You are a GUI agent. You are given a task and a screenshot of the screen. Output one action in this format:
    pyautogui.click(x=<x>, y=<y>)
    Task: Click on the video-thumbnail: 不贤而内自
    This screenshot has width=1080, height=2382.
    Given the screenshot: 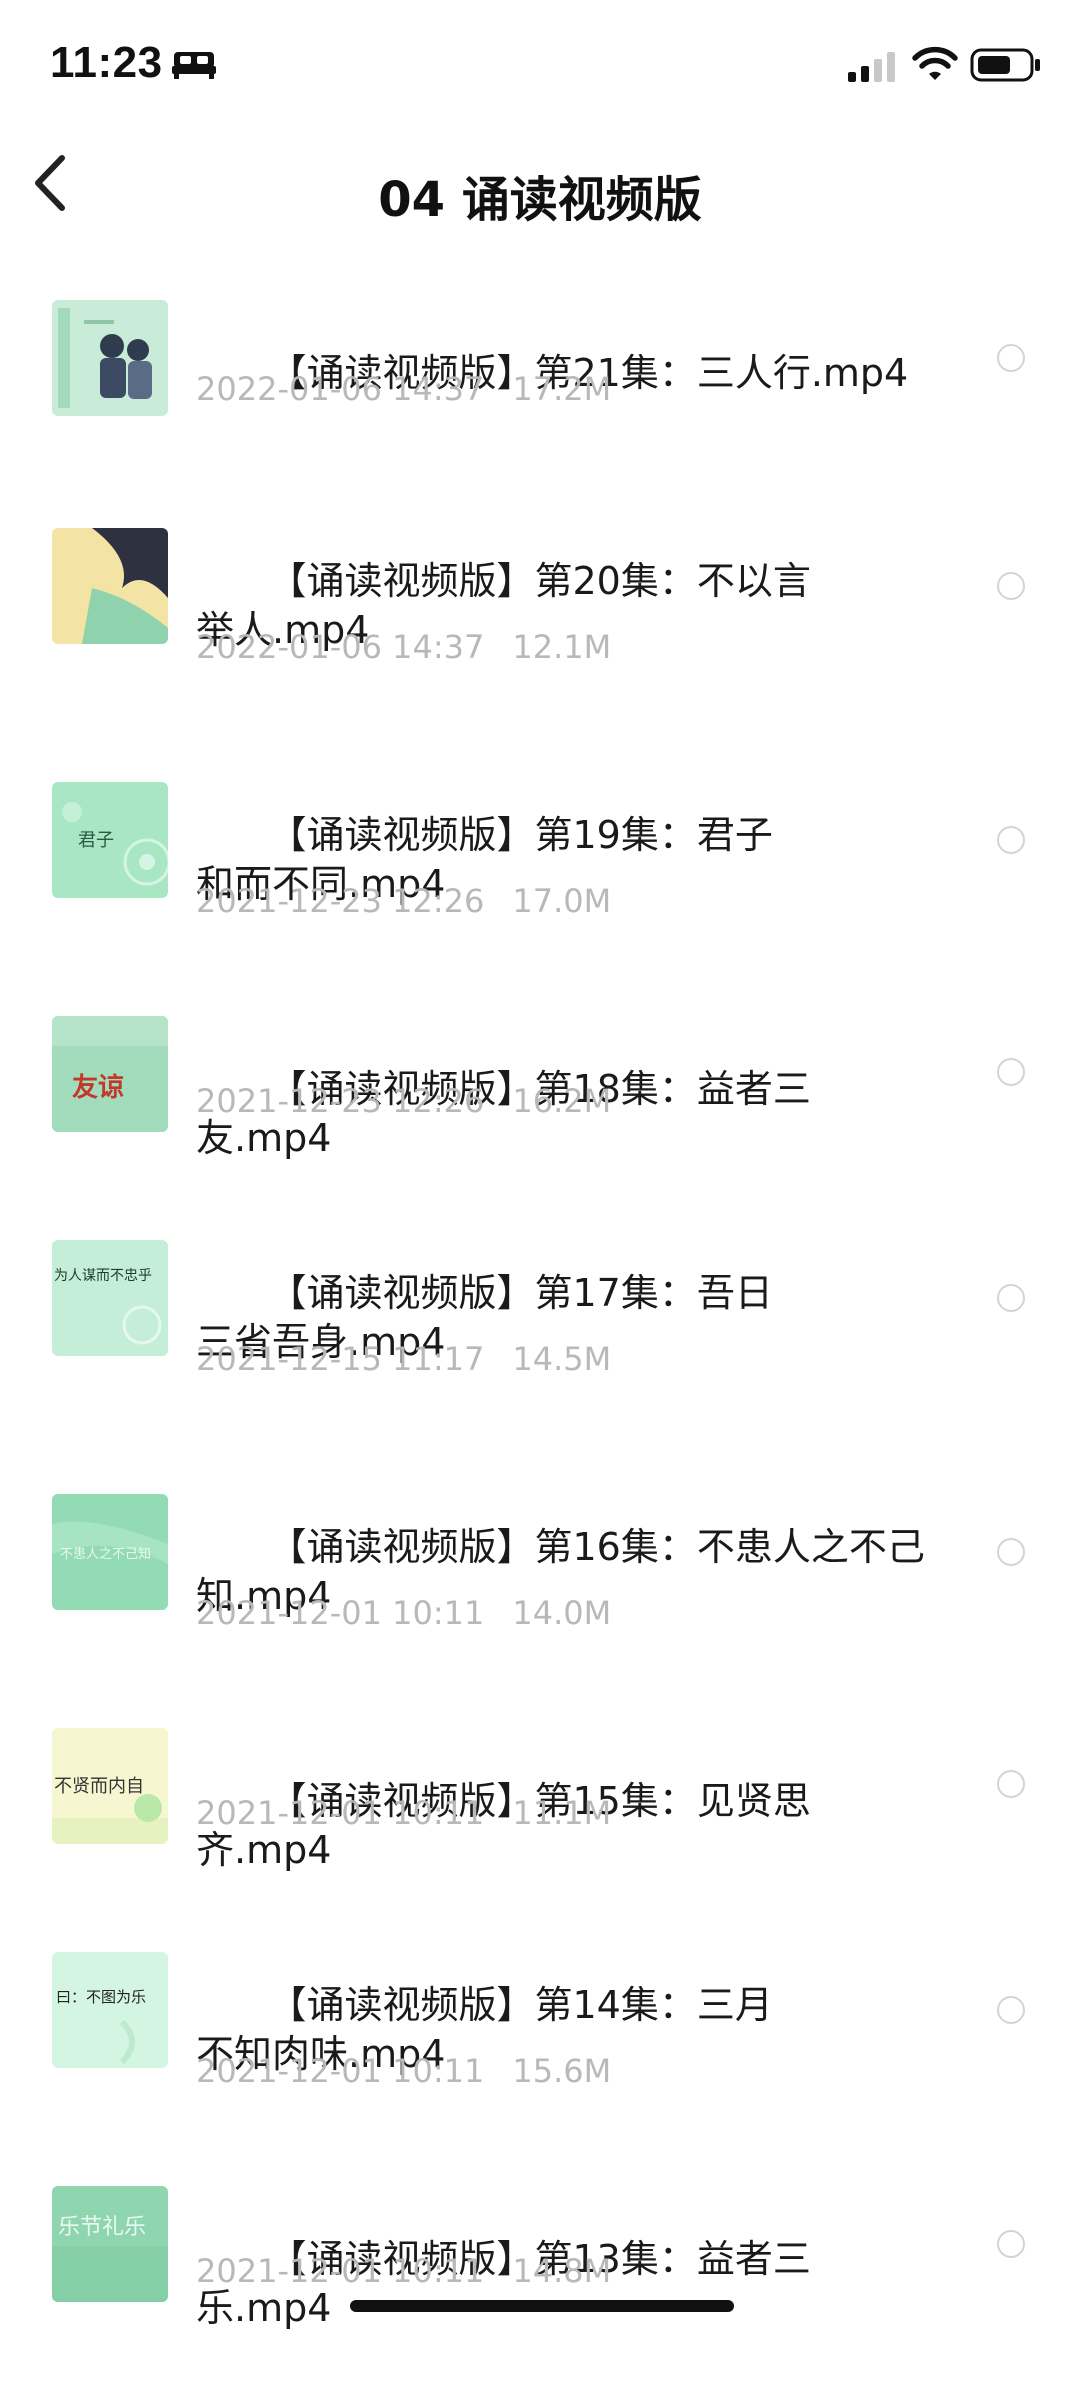 What is the action you would take?
    pyautogui.click(x=110, y=1786)
    